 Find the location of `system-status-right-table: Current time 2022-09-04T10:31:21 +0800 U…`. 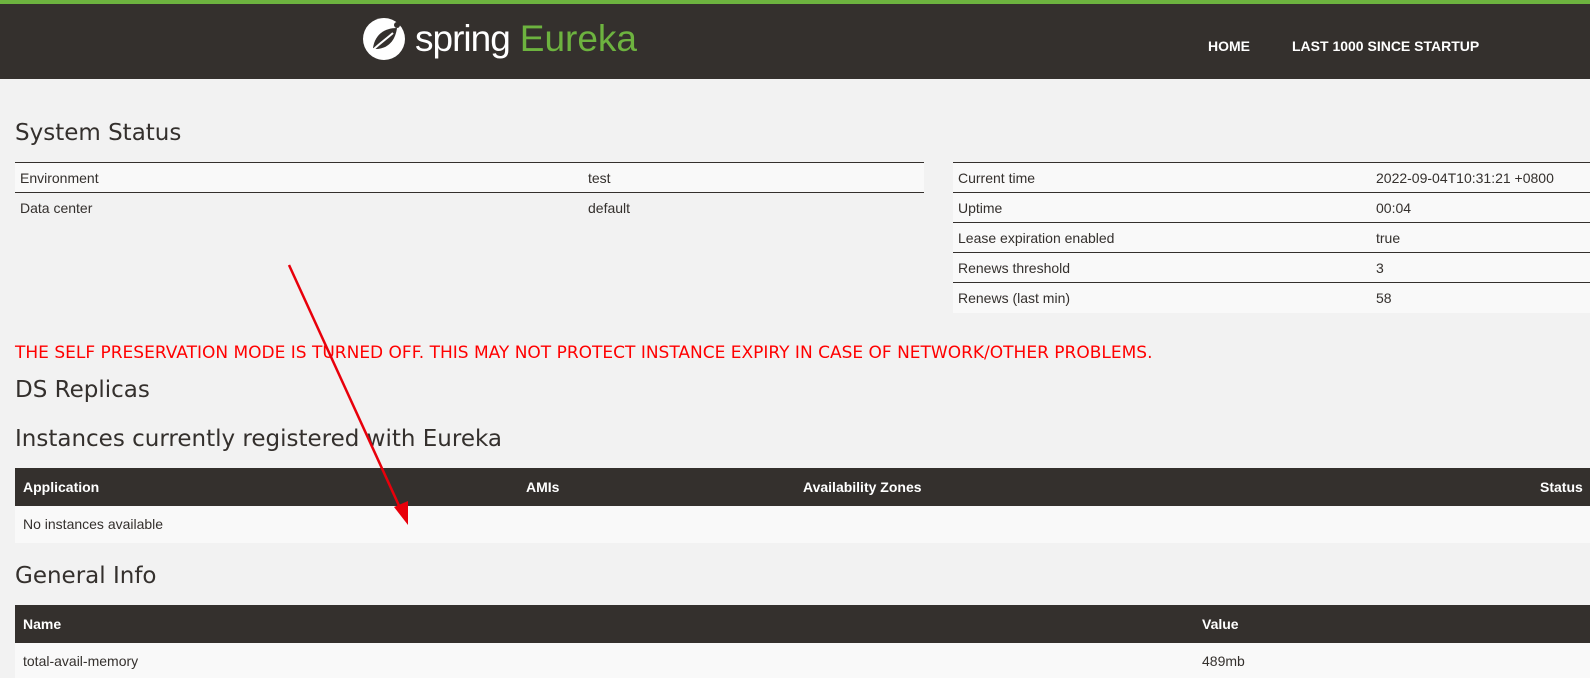

system-status-right-table: Current time 2022-09-04T10:31:21 +0800 U… is located at coordinates (1271, 237).